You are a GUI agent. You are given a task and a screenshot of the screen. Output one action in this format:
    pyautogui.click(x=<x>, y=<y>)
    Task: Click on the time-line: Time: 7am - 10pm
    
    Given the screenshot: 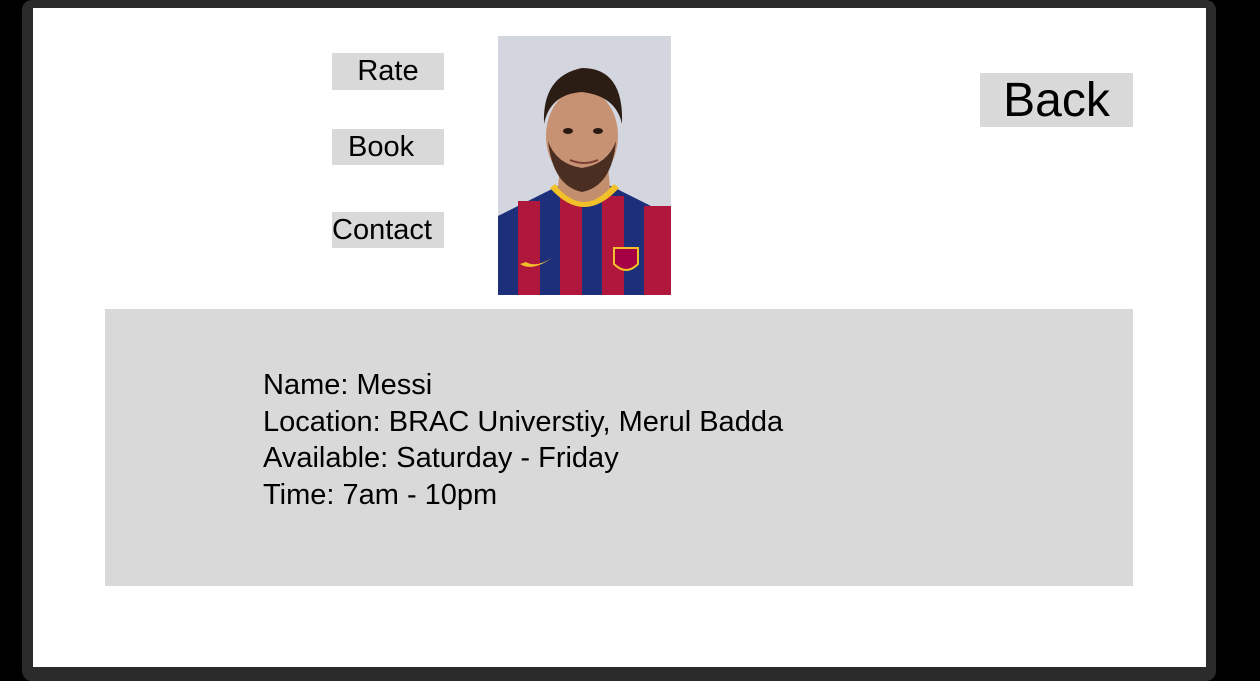 What is the action you would take?
    pyautogui.click(x=380, y=494)
    